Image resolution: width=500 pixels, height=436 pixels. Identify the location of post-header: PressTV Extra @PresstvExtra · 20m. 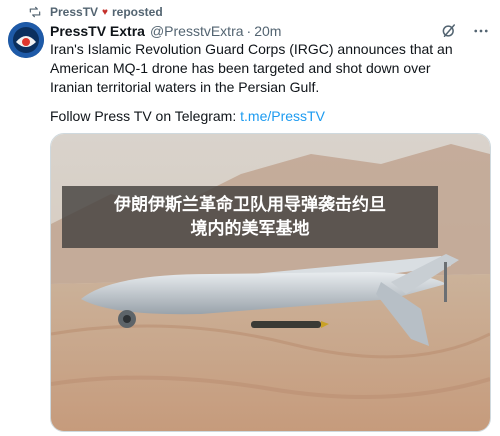
(270, 31).